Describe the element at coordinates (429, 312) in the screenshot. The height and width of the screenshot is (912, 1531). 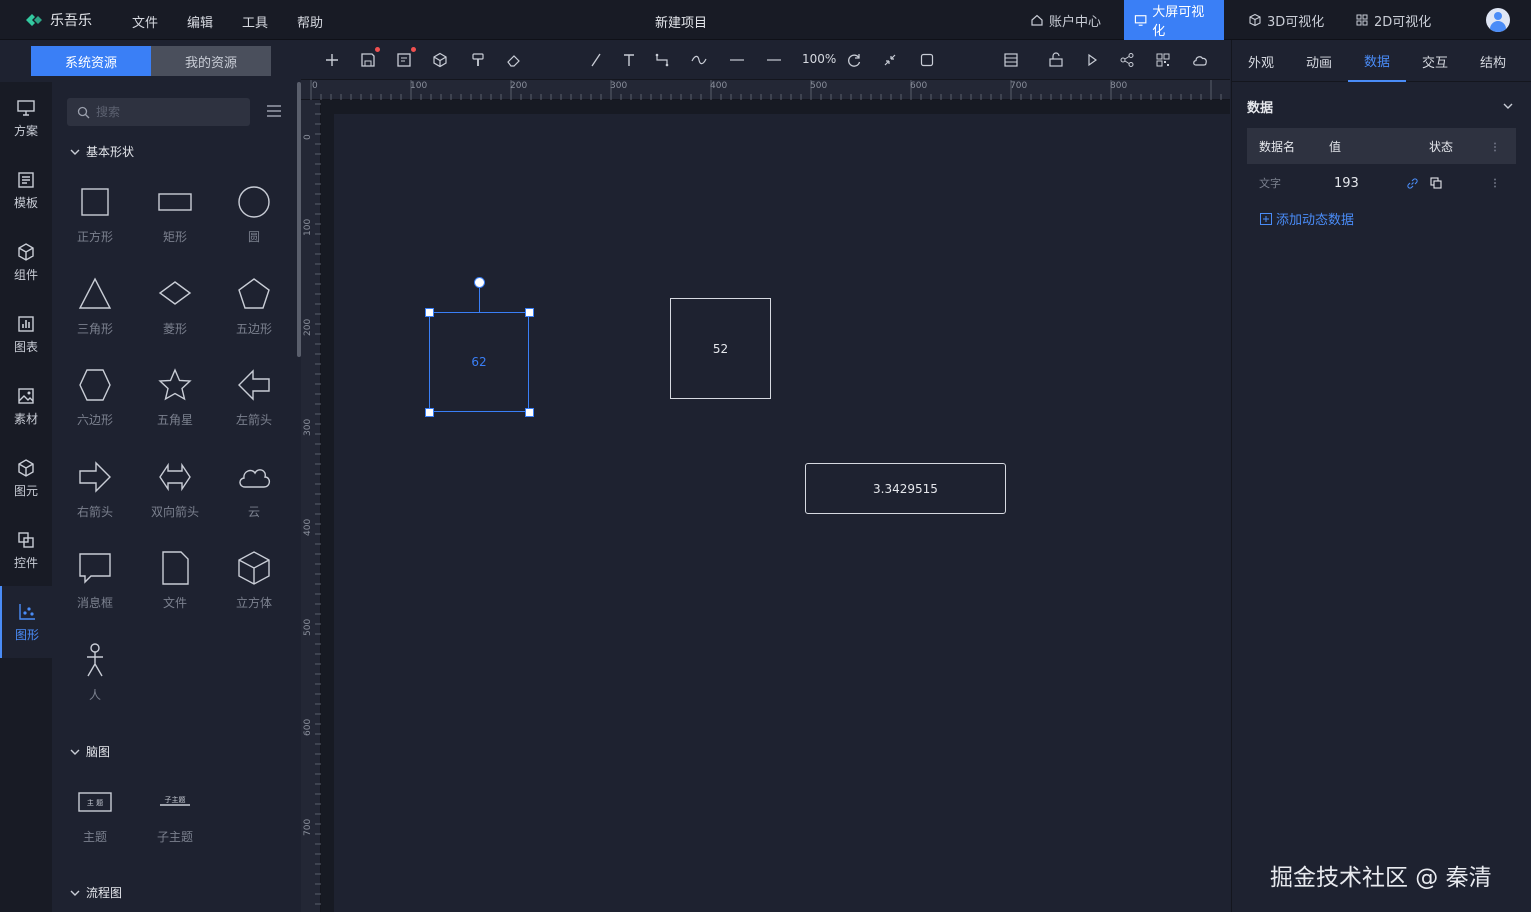
I see `resize-handle-nw` at that location.